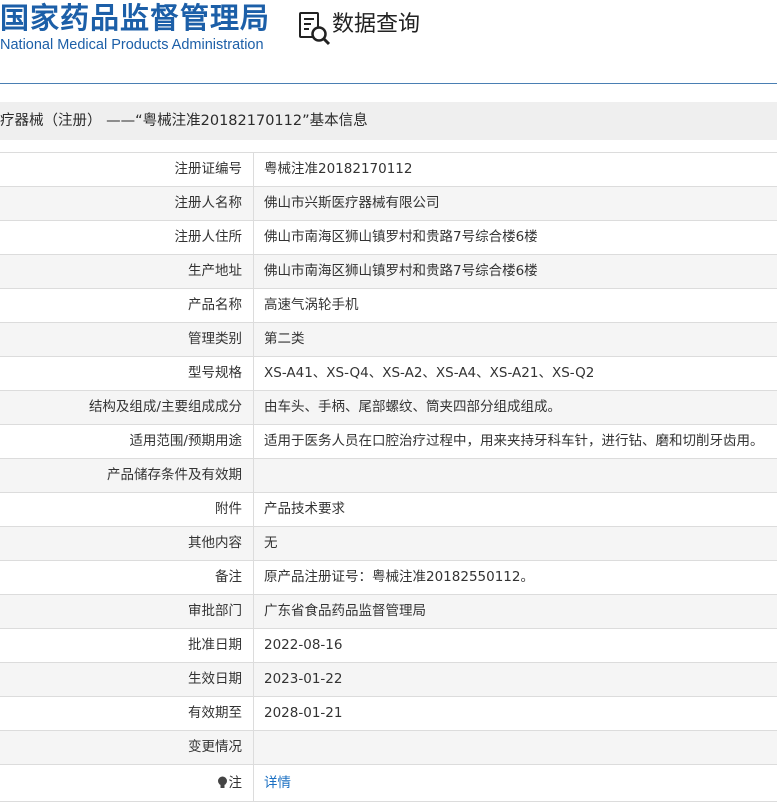 This screenshot has width=777, height=808. Describe the element at coordinates (228, 577) in the screenshot. I see `field-label: 备注` at that location.